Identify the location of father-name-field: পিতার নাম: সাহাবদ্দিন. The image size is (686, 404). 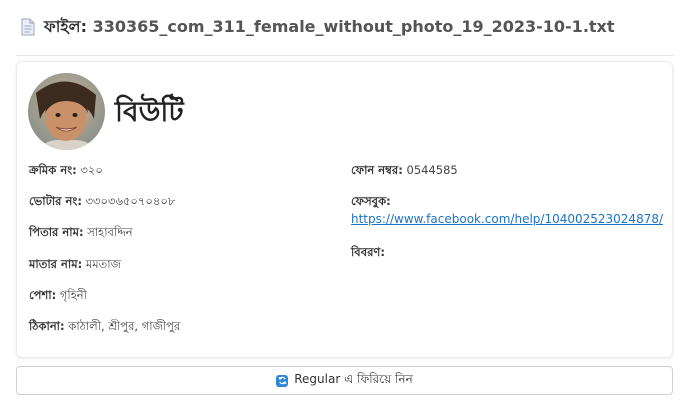
(81, 233).